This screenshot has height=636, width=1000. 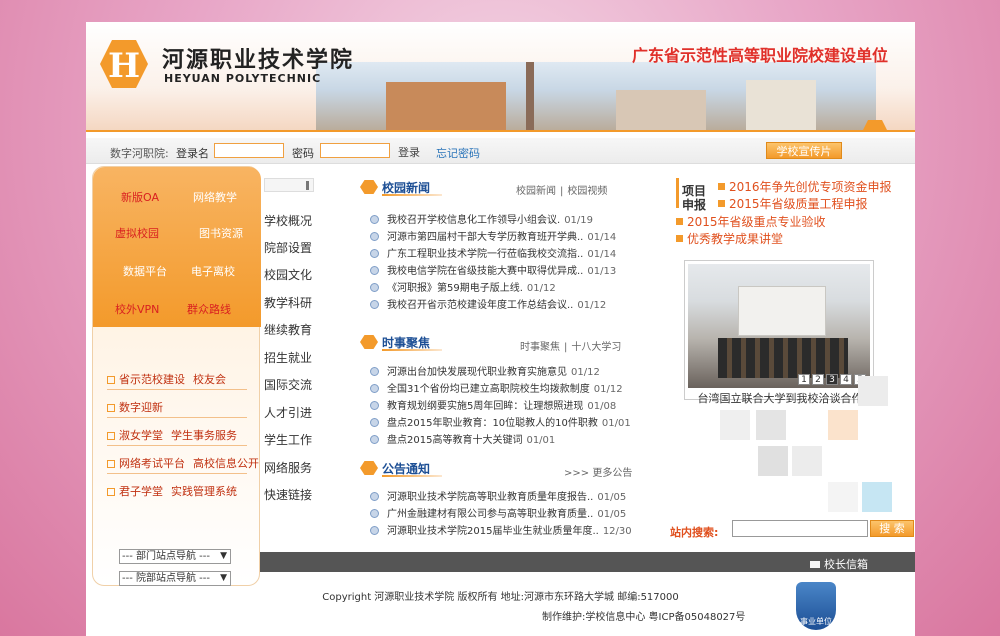 What do you see at coordinates (751, 221) in the screenshot?
I see `right-link: 2015年省级重点专业验收` at bounding box center [751, 221].